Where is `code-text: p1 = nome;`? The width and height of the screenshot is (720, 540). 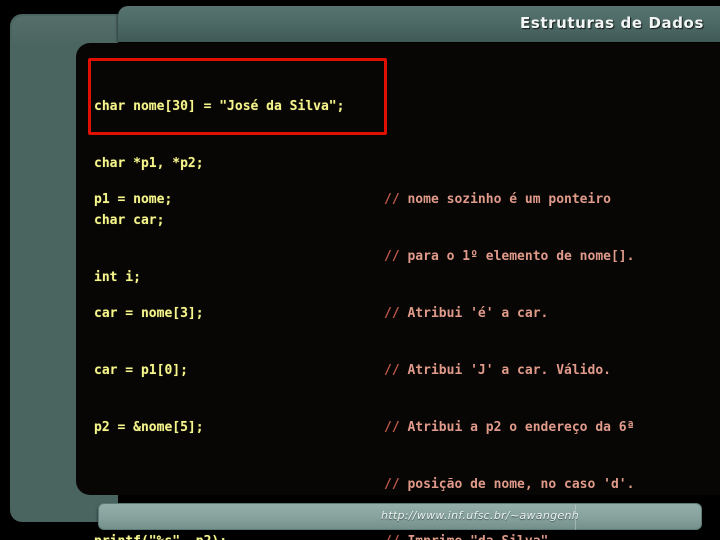 code-text: p1 = nome; is located at coordinates (133, 199).